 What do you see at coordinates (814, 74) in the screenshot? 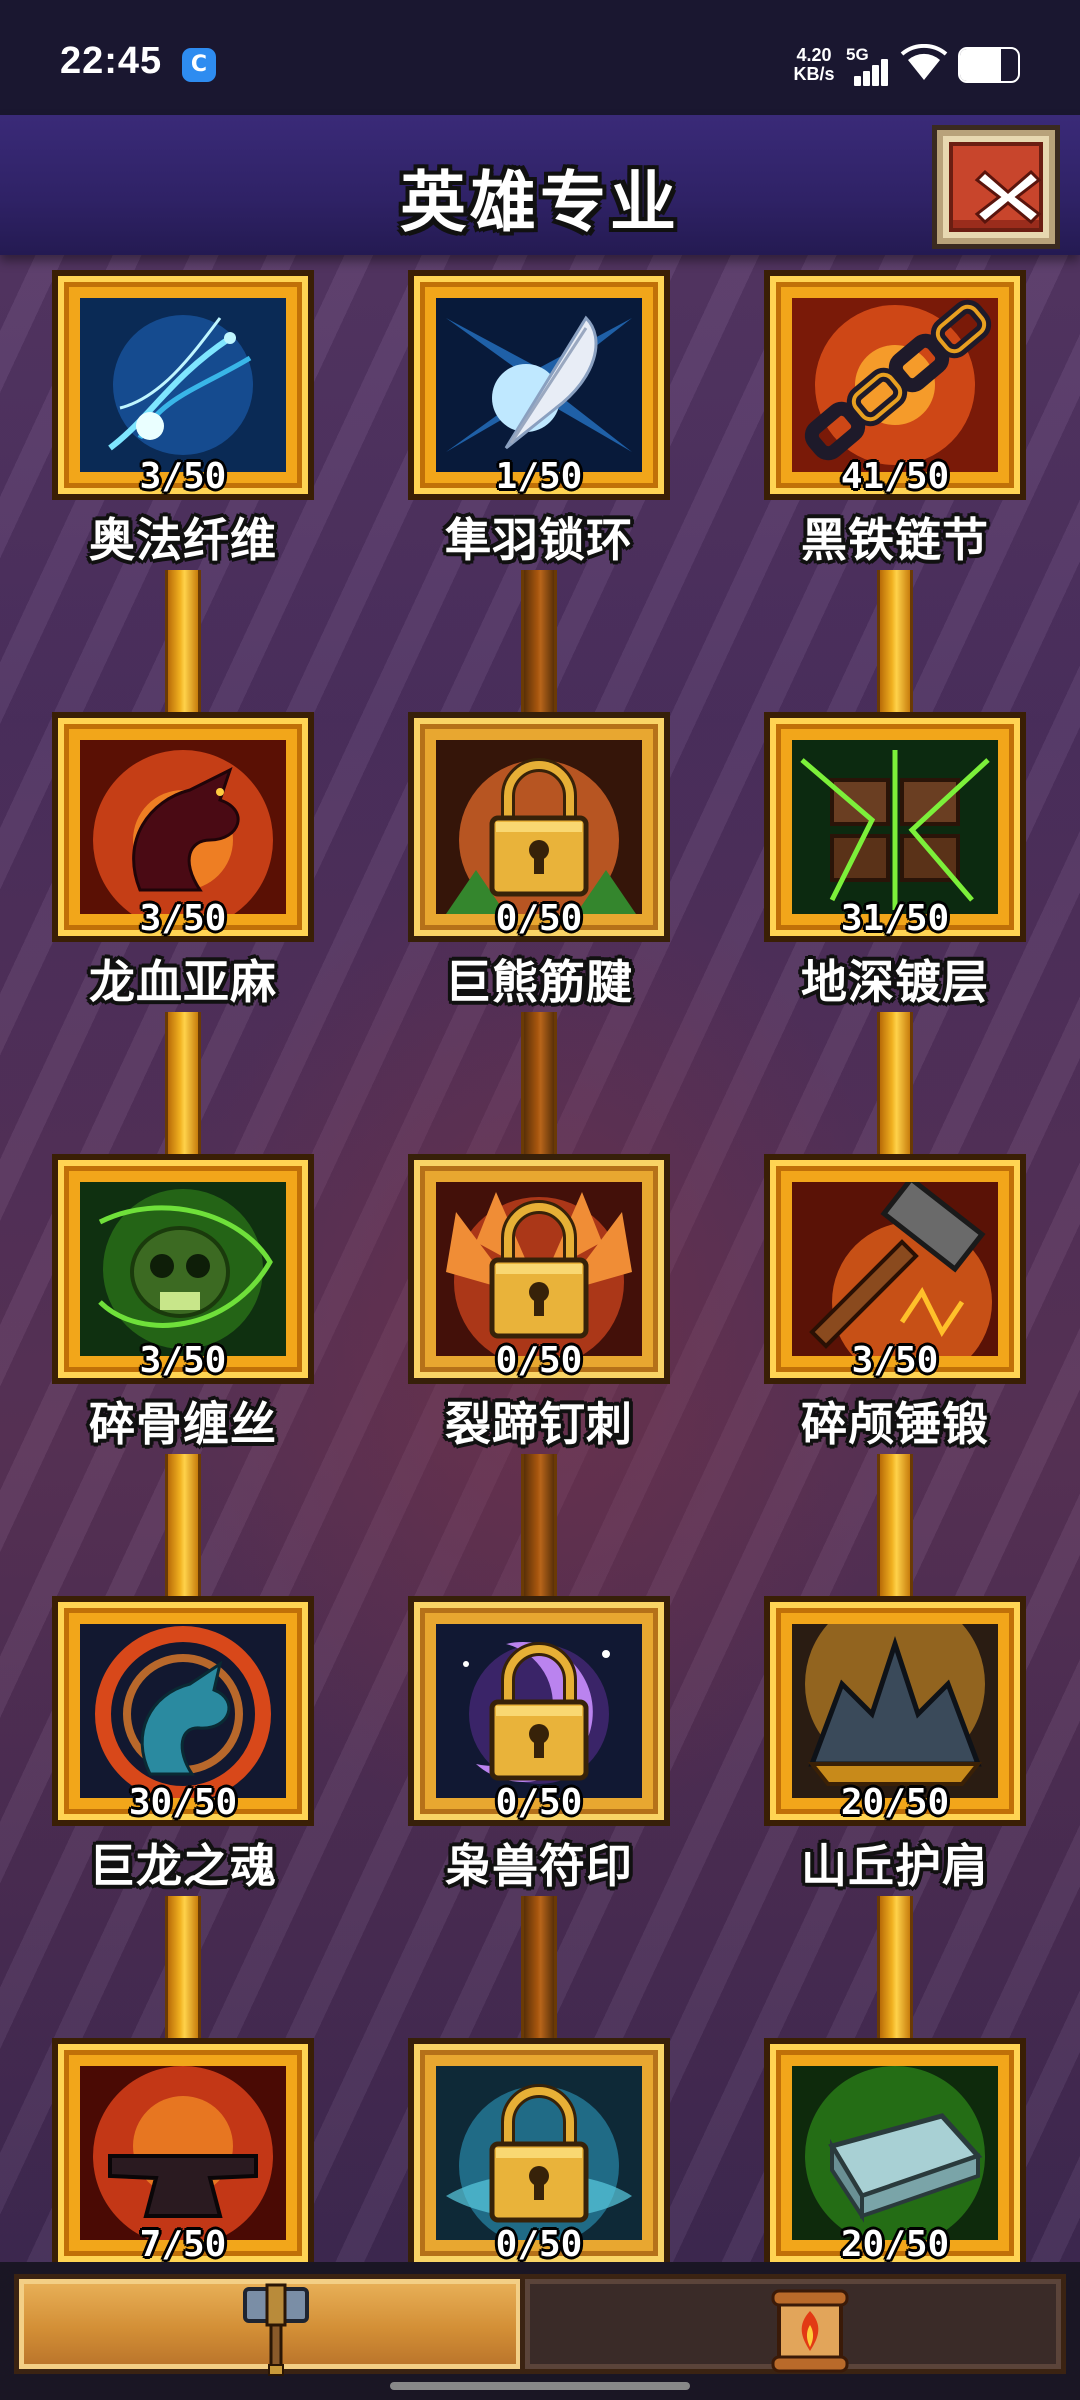
I see `net-speed-unit: KB/s` at bounding box center [814, 74].